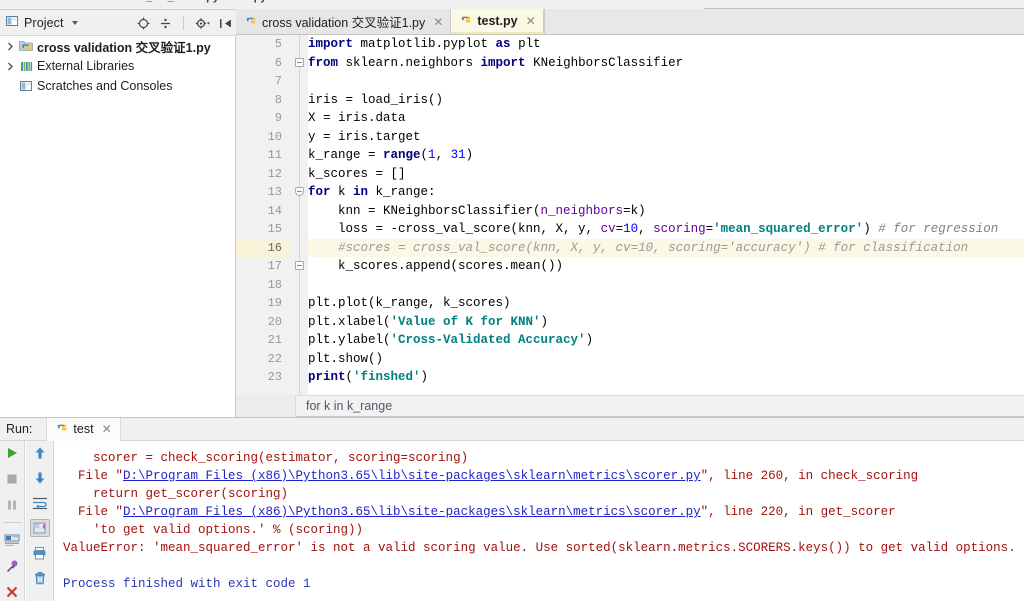  What do you see at coordinates (40, 503) in the screenshot?
I see `soft-wrap-icon` at bounding box center [40, 503].